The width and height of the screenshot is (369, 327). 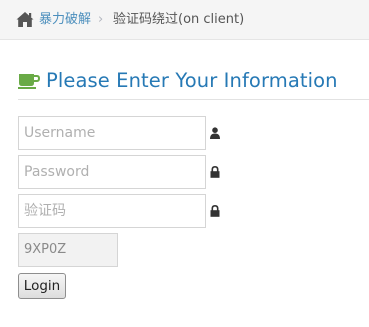 I want to click on username-input, so click(x=112, y=133).